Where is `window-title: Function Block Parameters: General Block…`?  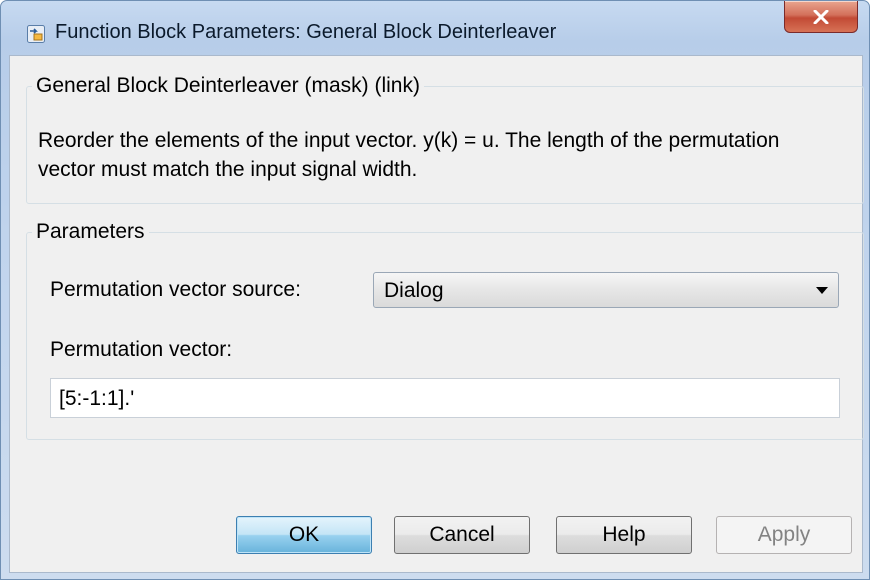
window-title: Function Block Parameters: General Block… is located at coordinates (306, 32).